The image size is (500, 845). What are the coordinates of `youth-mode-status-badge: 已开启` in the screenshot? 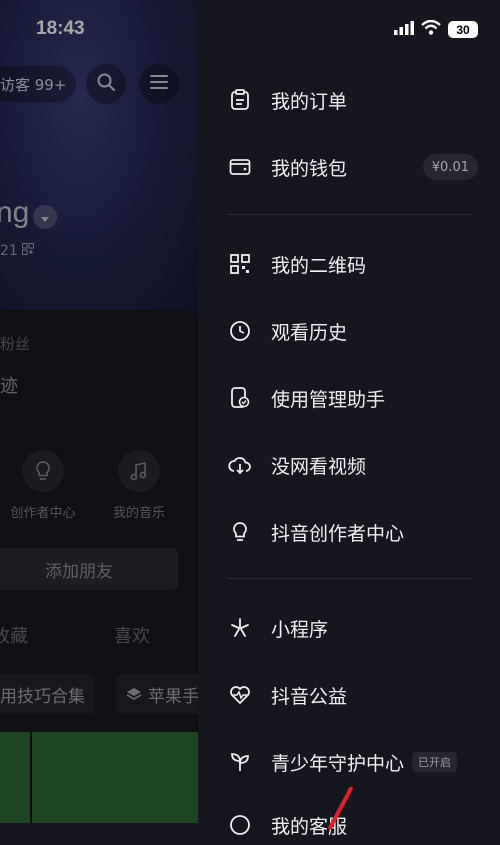 It's located at (435, 762).